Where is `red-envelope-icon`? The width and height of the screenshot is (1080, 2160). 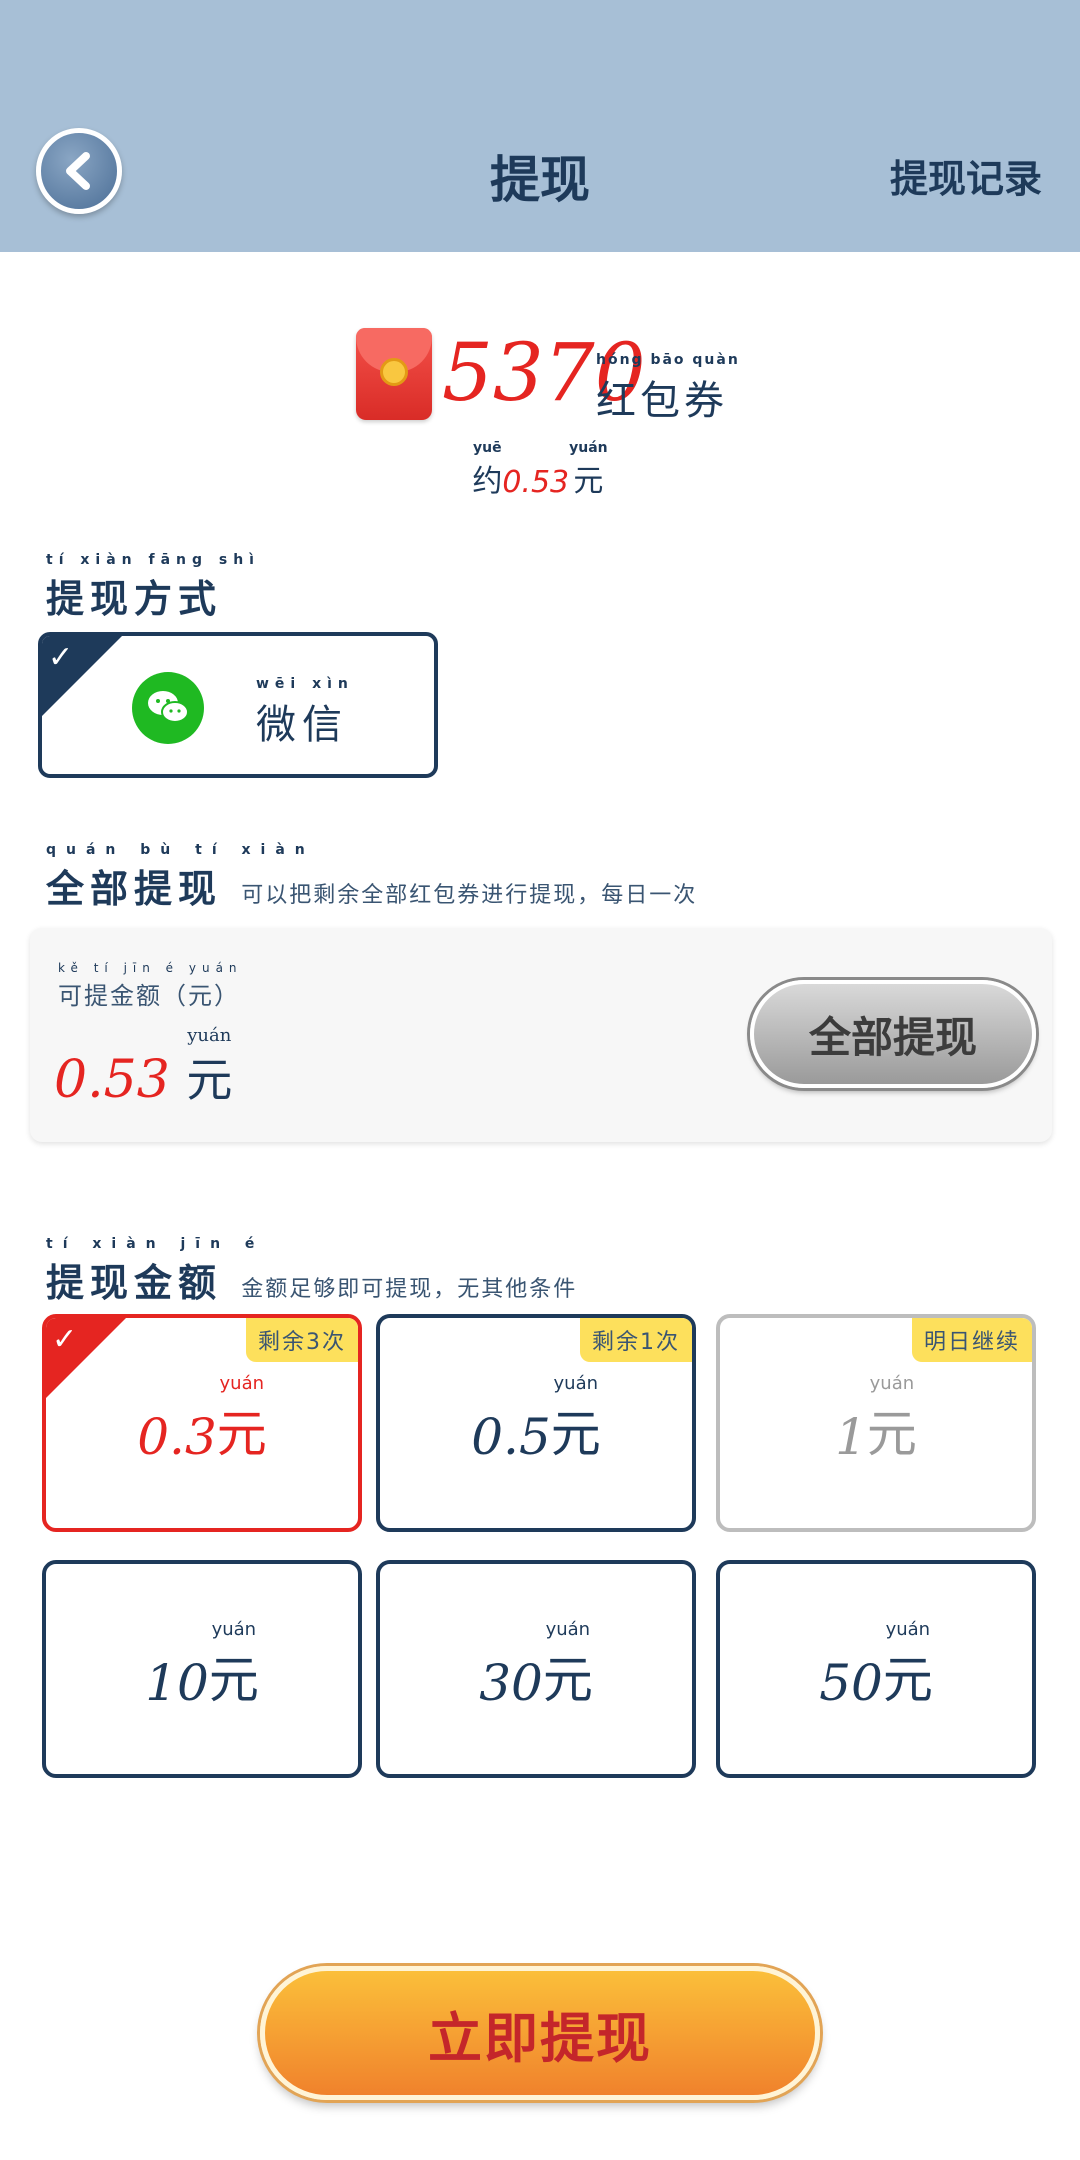
red-envelope-icon is located at coordinates (394, 374).